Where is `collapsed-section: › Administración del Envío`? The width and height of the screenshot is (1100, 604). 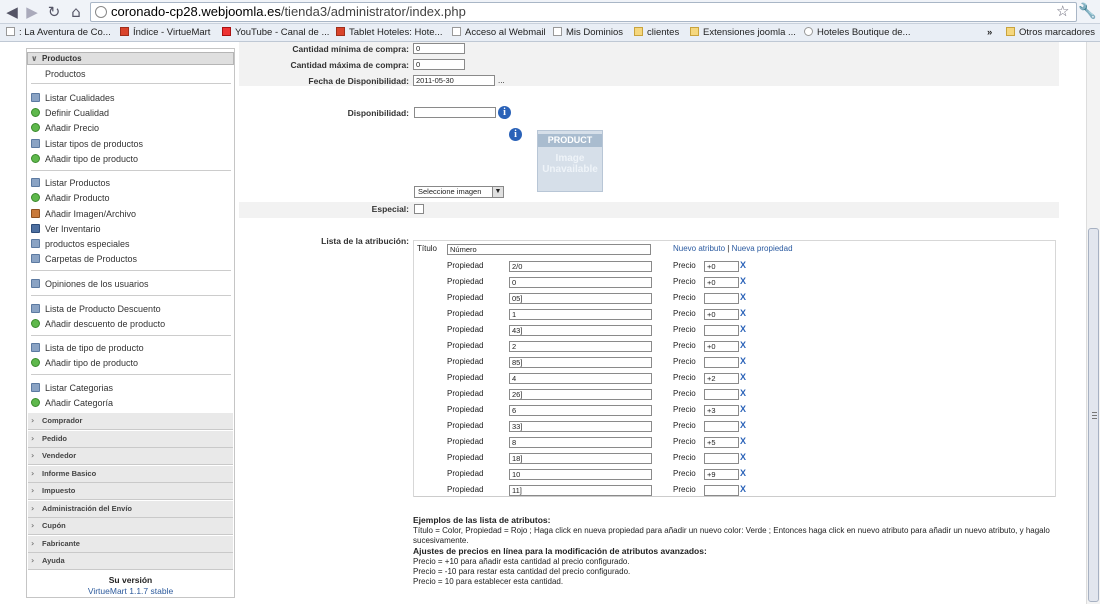 collapsed-section: › Administración del Envío is located at coordinates (130, 509).